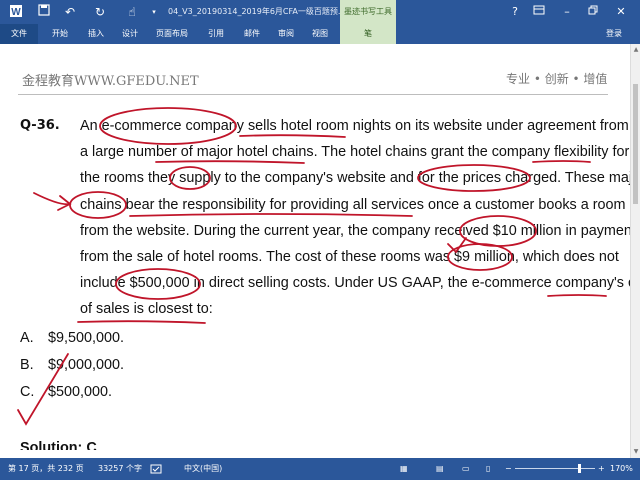  I want to click on zoom-slider-track, so click(555, 468).